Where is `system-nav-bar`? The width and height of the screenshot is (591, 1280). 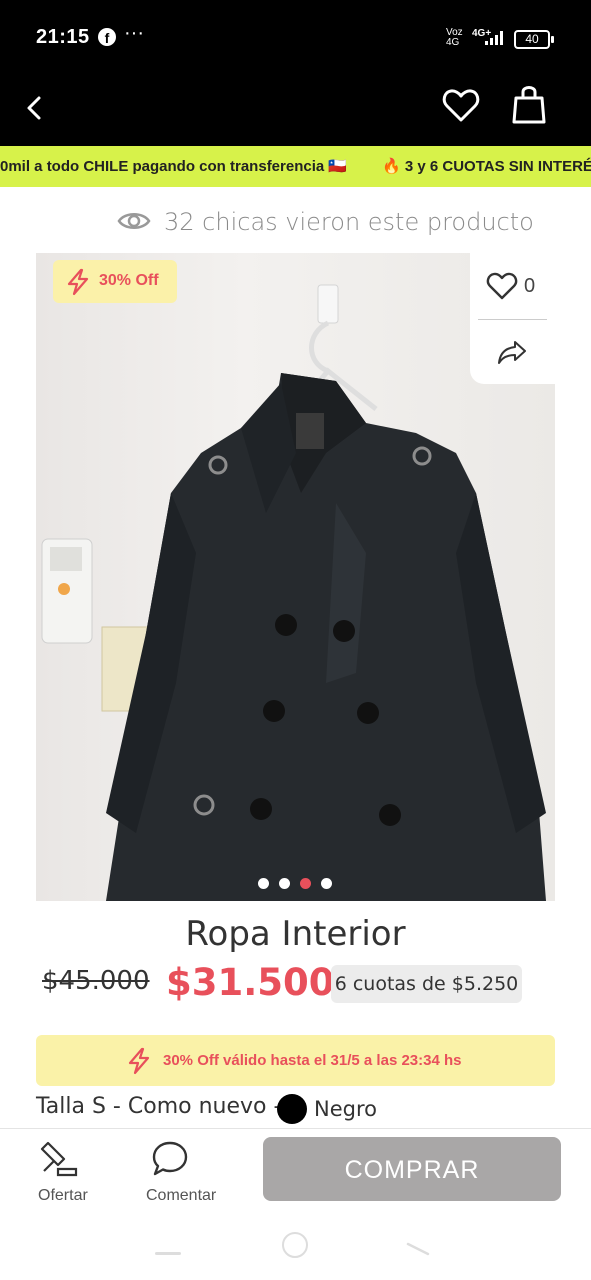
system-nav-bar is located at coordinates (295, 1246).